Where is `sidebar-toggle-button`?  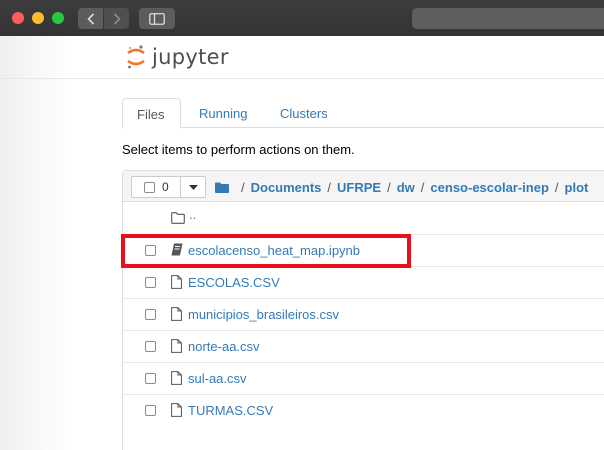
sidebar-toggle-button is located at coordinates (157, 18).